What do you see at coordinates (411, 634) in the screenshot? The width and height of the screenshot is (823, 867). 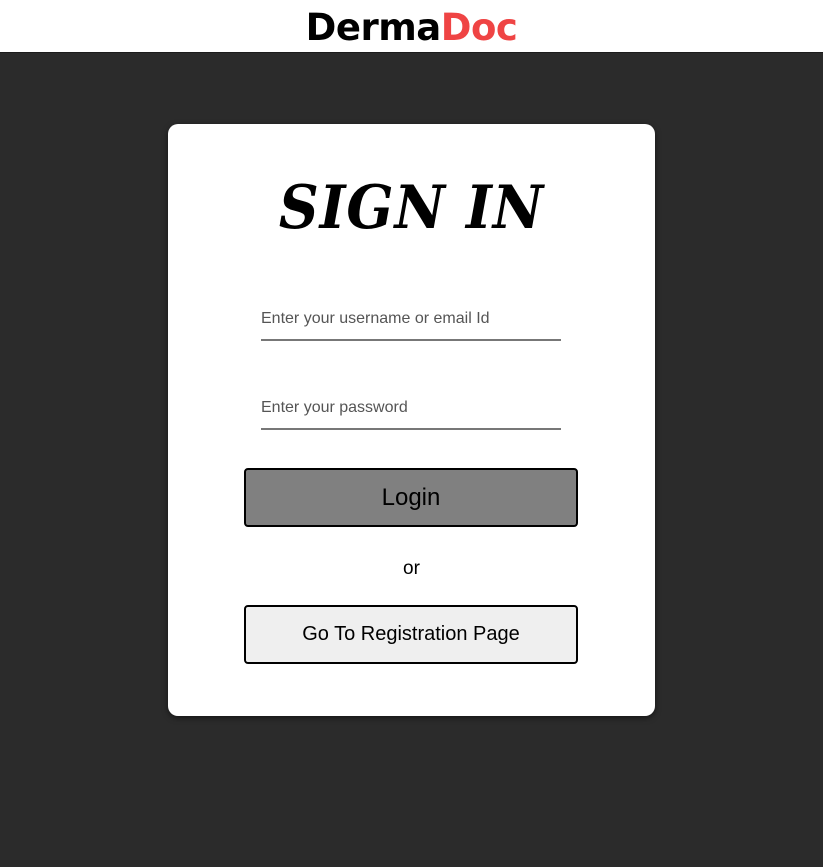 I see `go-to-registration-button: Go To Registration Page` at bounding box center [411, 634].